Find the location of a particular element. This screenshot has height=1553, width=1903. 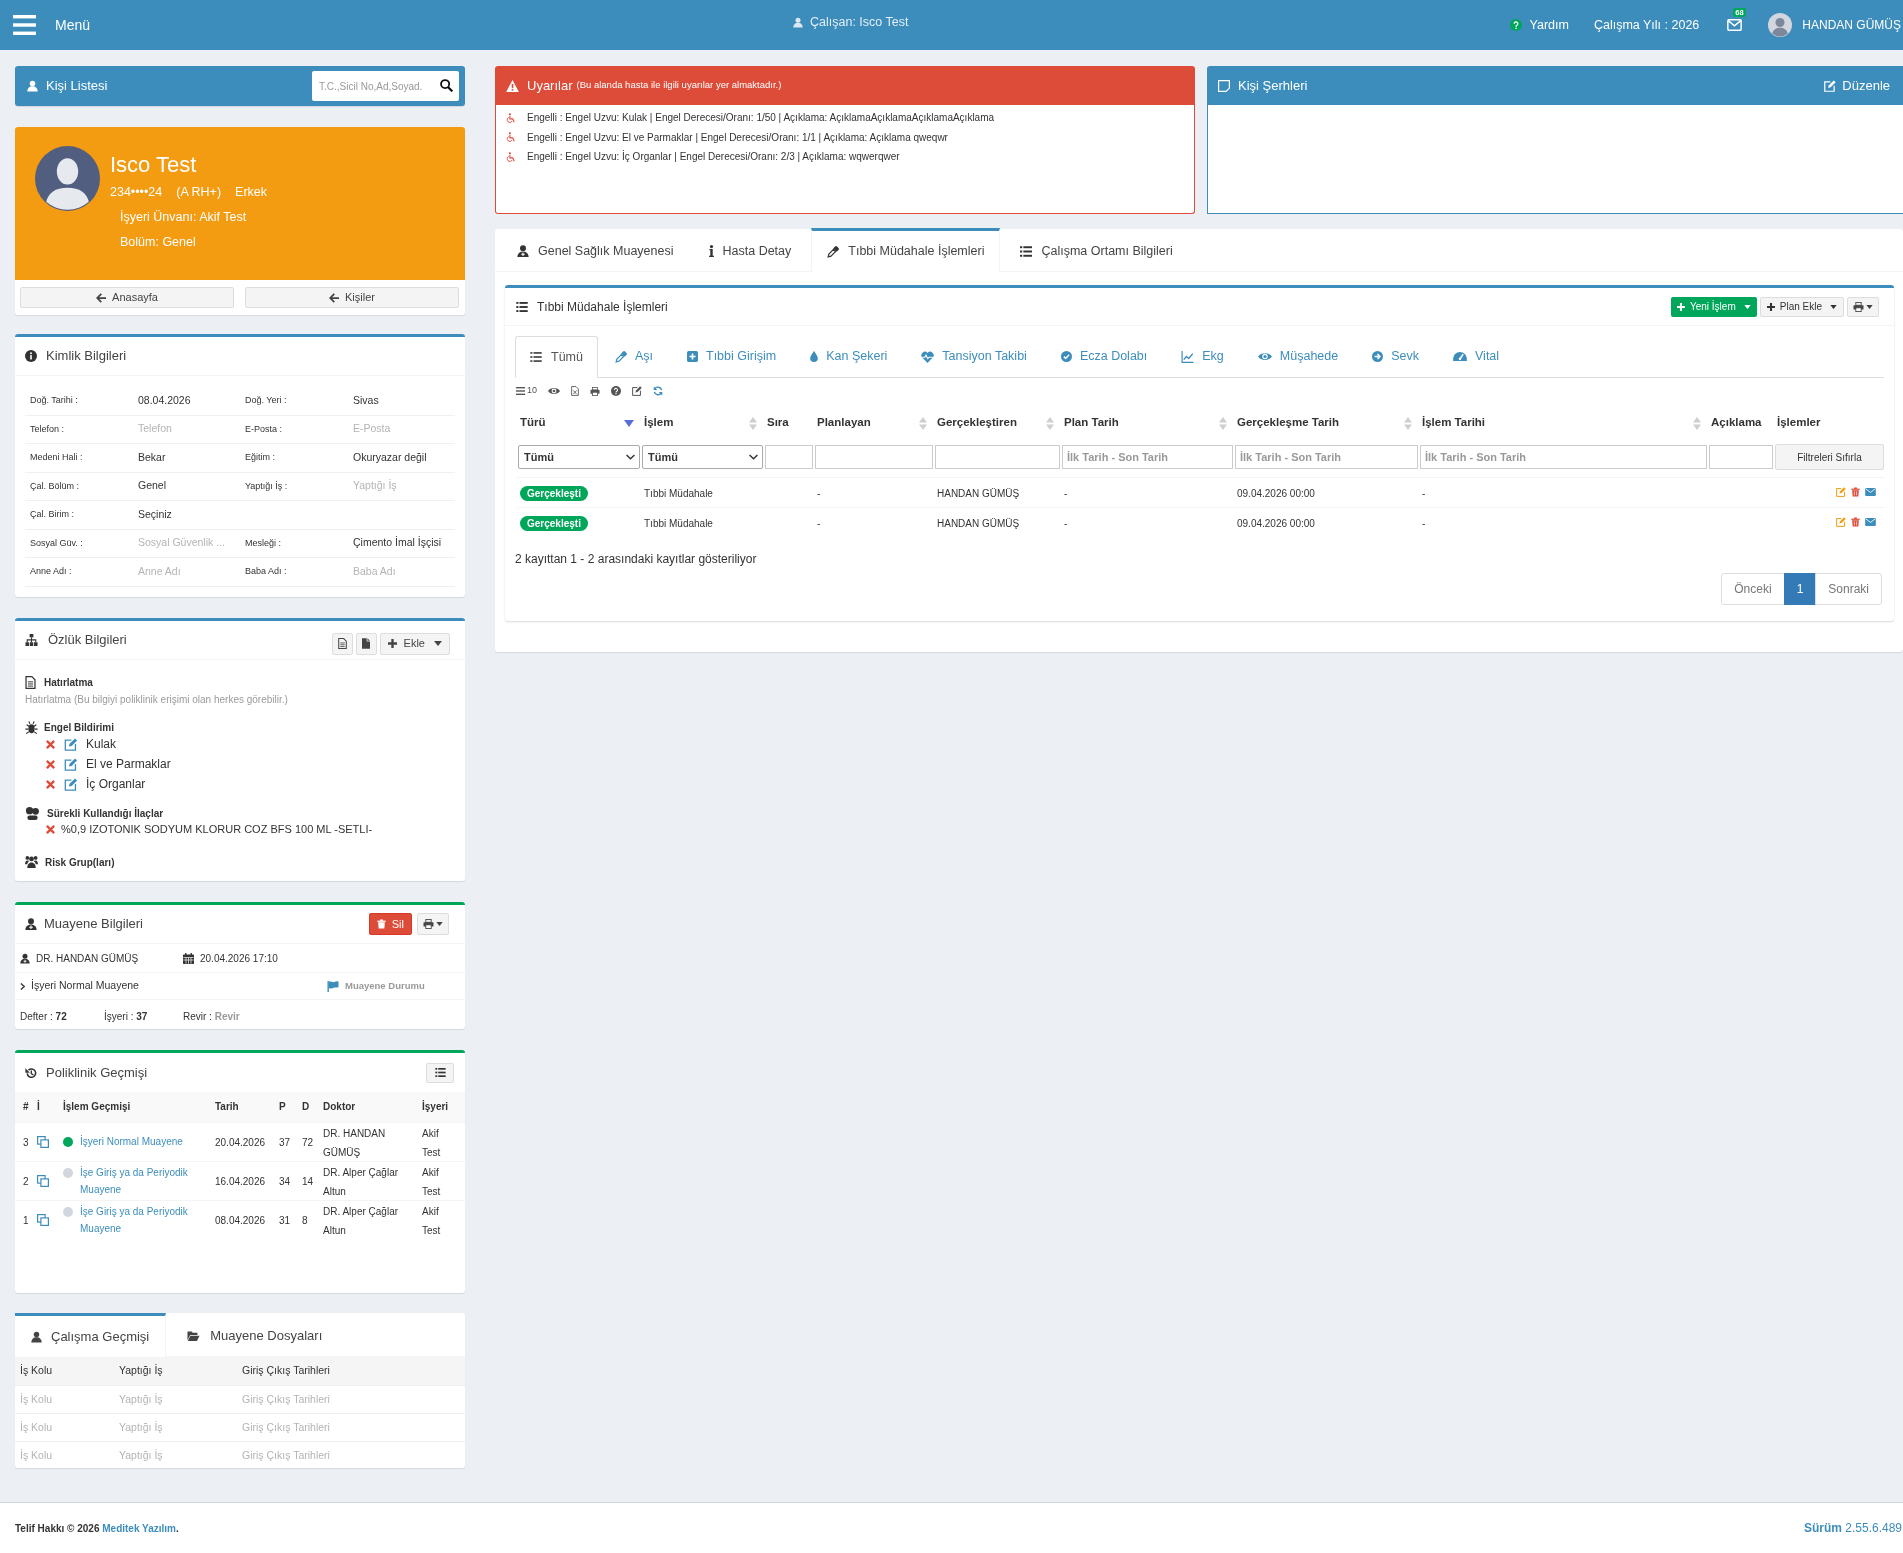

table-cell: 8 is located at coordinates (305, 1220).